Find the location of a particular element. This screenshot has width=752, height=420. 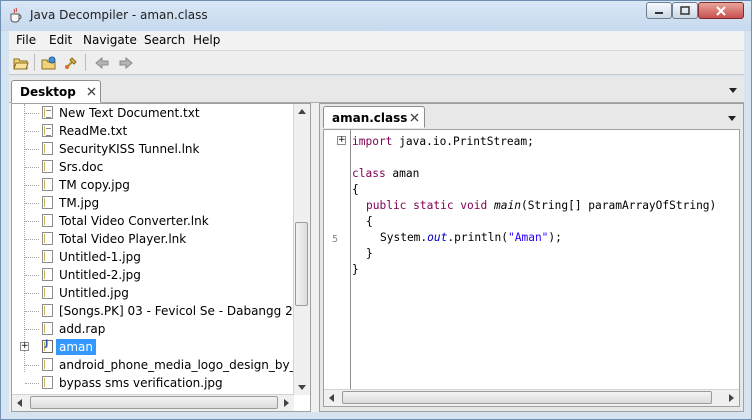

code-text: System. is located at coordinates (404, 237).